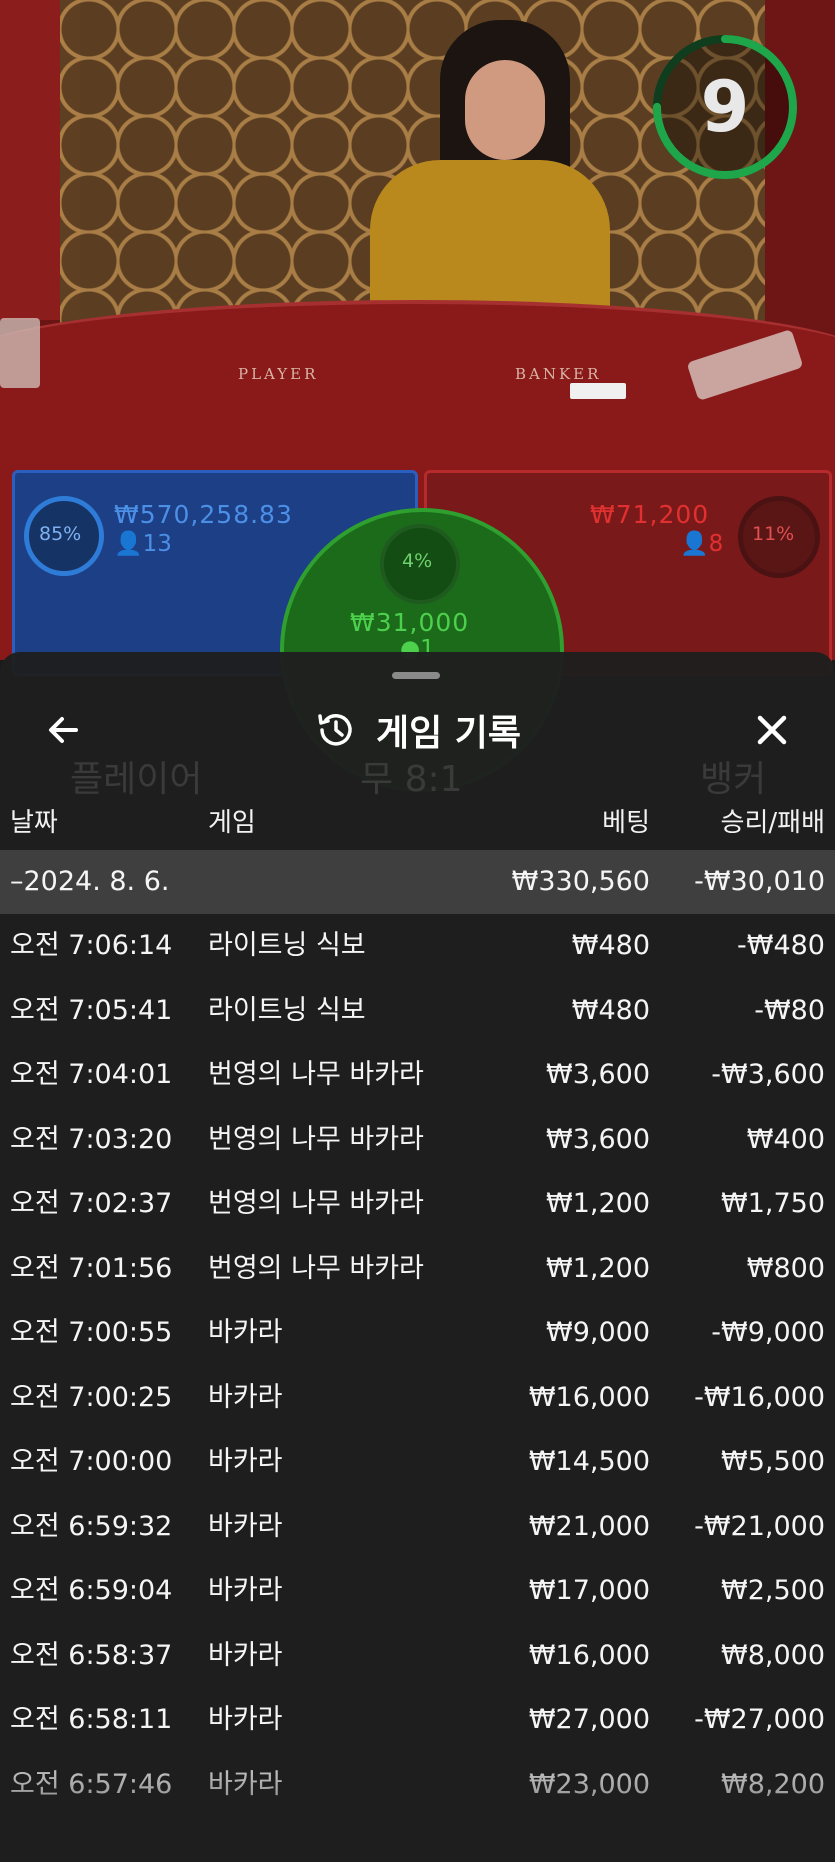  What do you see at coordinates (589, 1719) in the screenshot?
I see `row-bet: ₩27,000` at bounding box center [589, 1719].